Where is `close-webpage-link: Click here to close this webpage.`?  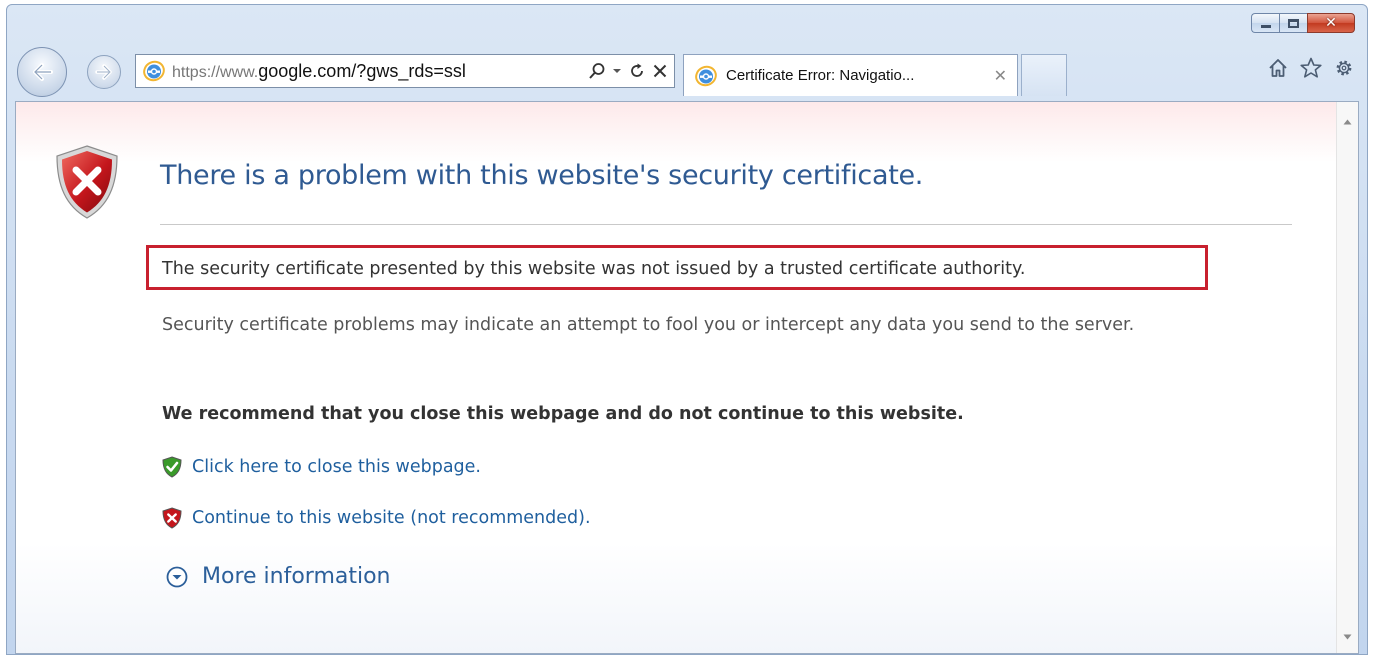 close-webpage-link: Click here to close this webpage. is located at coordinates (336, 467).